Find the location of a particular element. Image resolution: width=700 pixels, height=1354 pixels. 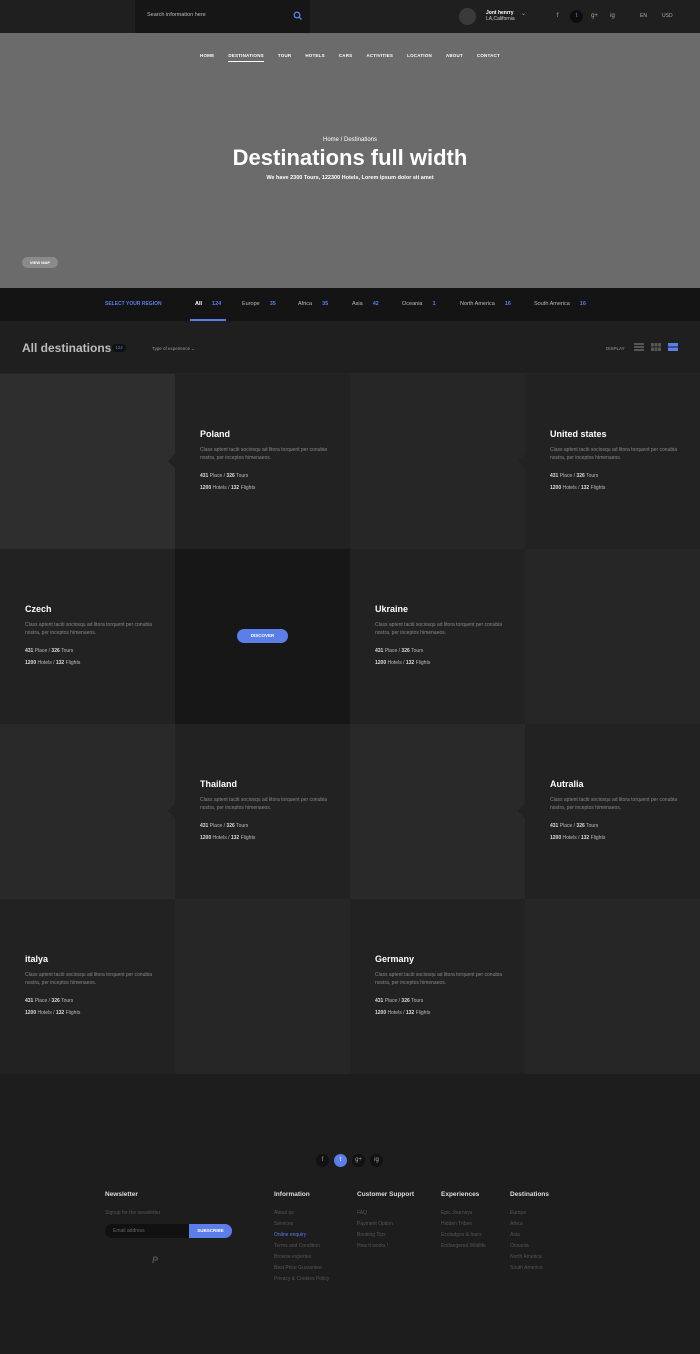

footer-link: Privacy & Cookies Policy is located at coordinates (301, 1279).